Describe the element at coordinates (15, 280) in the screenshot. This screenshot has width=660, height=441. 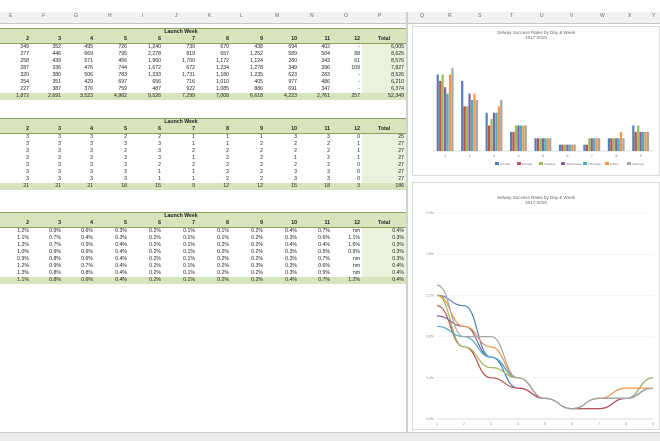
I see `total-cell: 1.1%` at that location.